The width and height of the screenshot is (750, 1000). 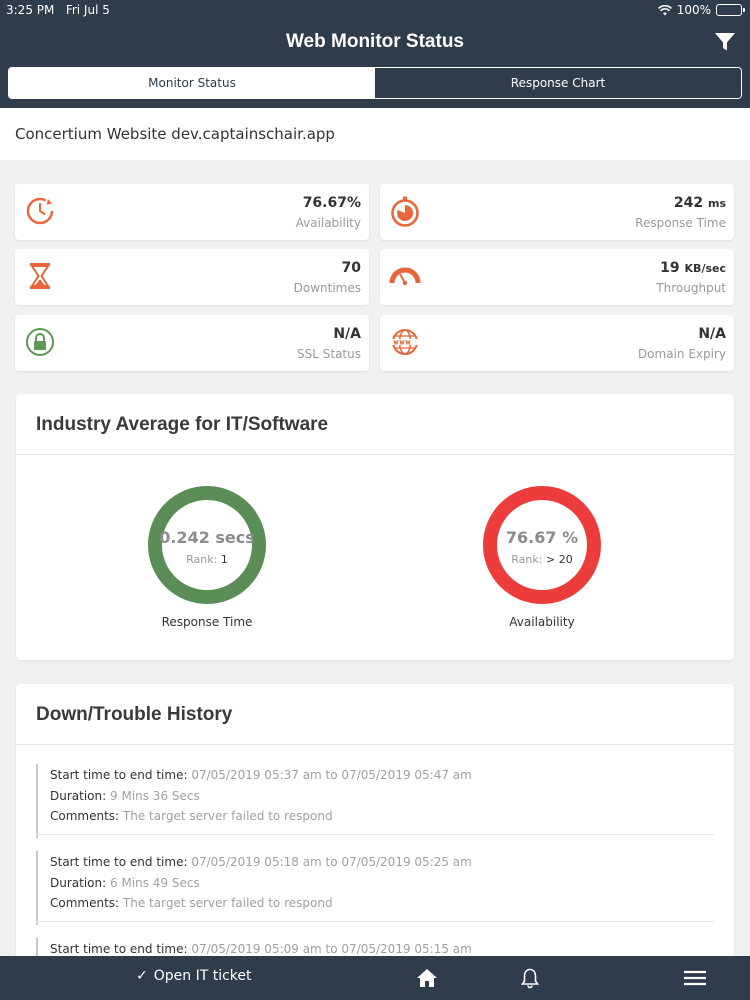 What do you see at coordinates (331, 203) in the screenshot?
I see `metric-value: 76.67%` at bounding box center [331, 203].